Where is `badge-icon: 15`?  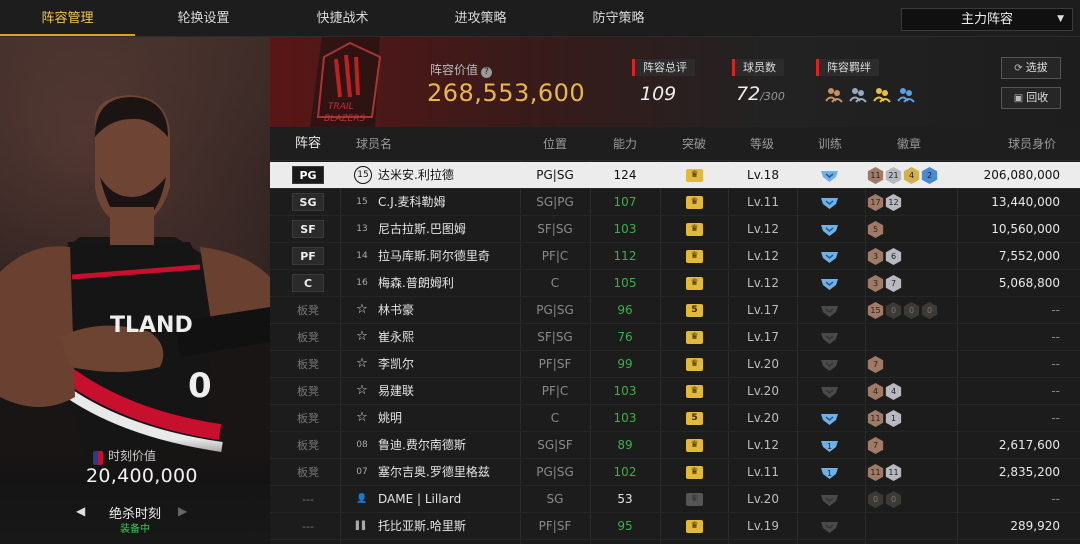 badge-icon: 15 is located at coordinates (875, 310).